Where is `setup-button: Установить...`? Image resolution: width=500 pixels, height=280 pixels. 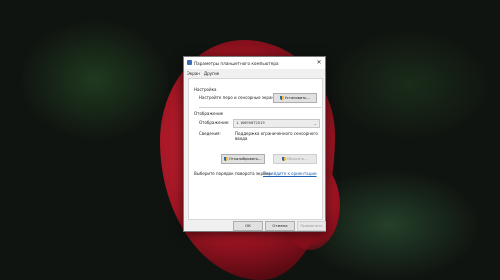 setup-button: Установить... is located at coordinates (295, 98).